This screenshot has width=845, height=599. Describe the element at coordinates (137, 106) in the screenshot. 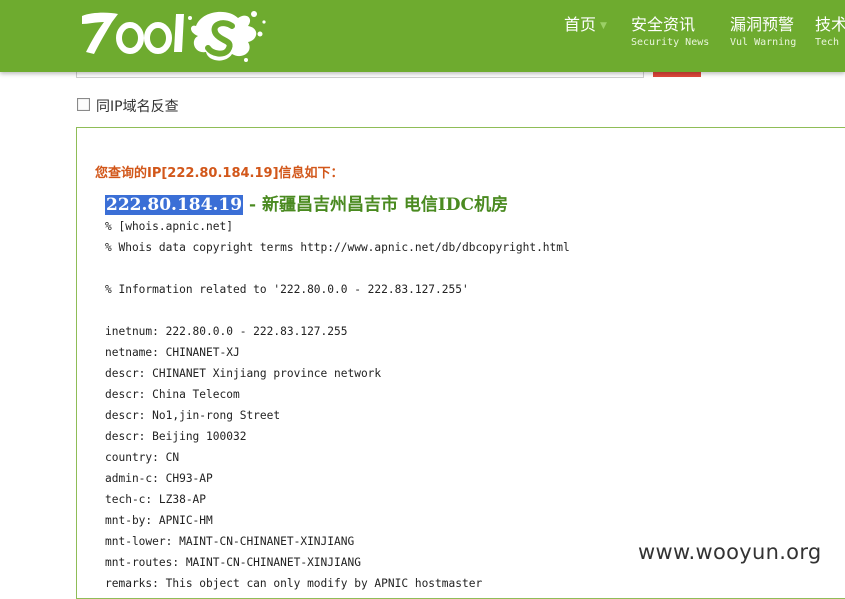

I see `reverse-lookup-label: 同IP域名反查` at that location.